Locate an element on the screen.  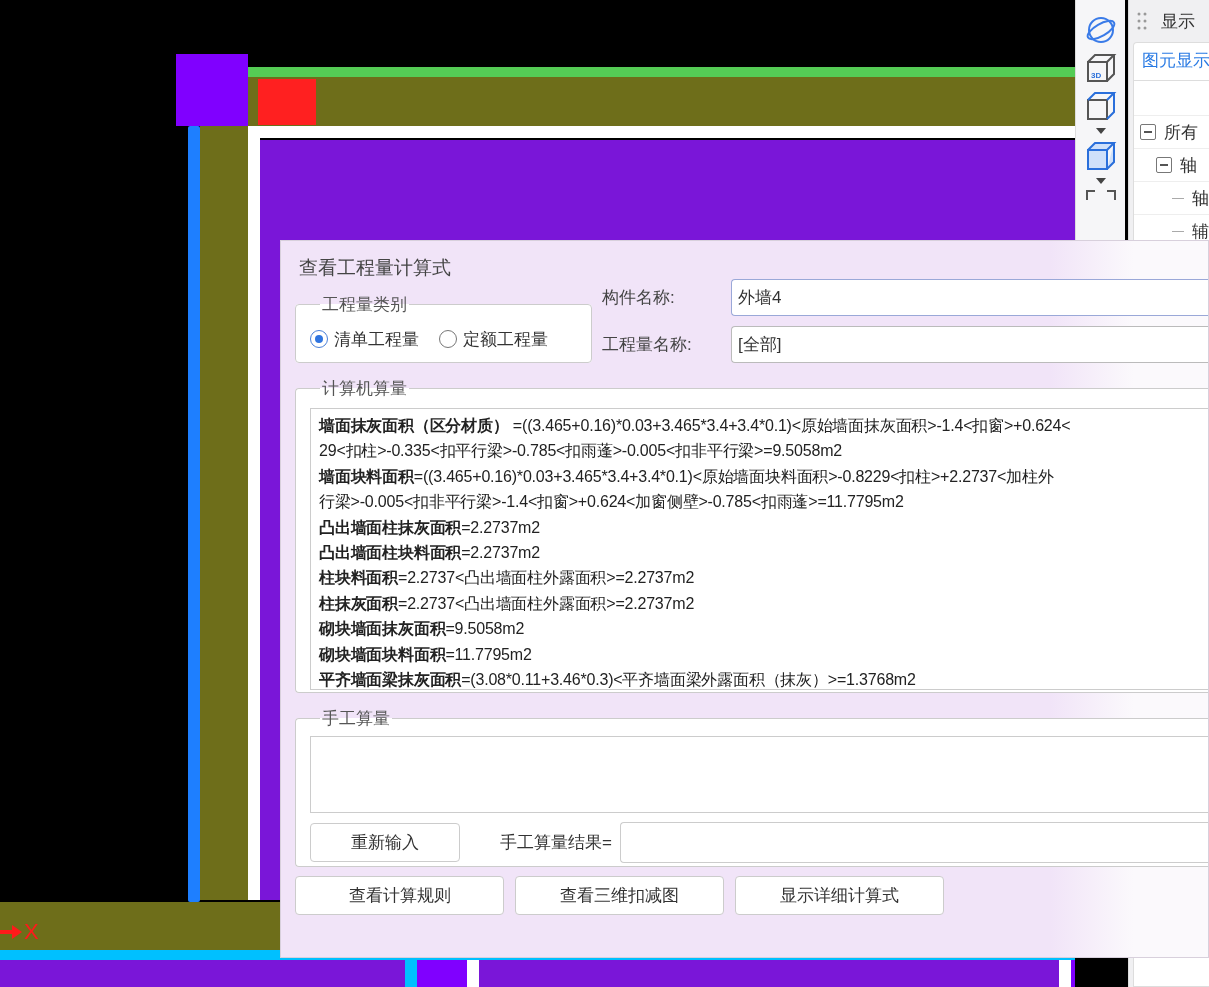
formula-line: 墙面块料面积=((3.465+0.16)*0.03+3.465*3.4+3.4*0.1)<原始墙面块料面积>-0.8229<扣柱>+2.2737<加柱外 is located at coordinates (687, 476).